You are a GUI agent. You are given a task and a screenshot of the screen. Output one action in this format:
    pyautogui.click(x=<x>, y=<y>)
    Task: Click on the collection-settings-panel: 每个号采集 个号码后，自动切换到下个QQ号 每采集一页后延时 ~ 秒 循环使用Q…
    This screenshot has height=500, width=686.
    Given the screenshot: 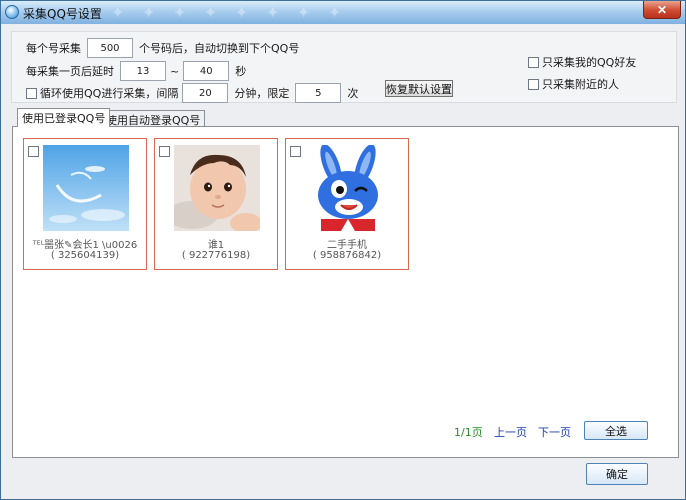 What is the action you would take?
    pyautogui.click(x=344, y=67)
    